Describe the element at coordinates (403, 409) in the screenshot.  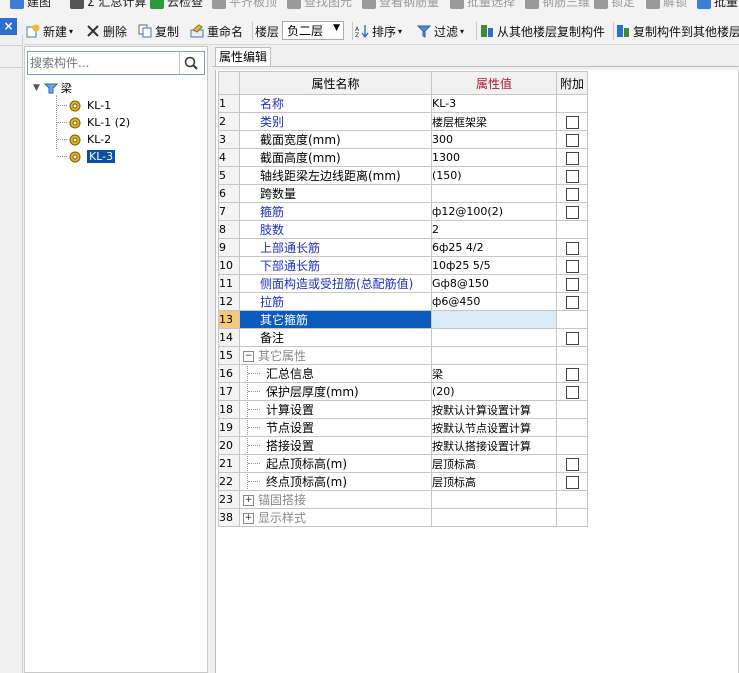
I see `table-row: 18 计算设置 按默认计算设置计算` at that location.